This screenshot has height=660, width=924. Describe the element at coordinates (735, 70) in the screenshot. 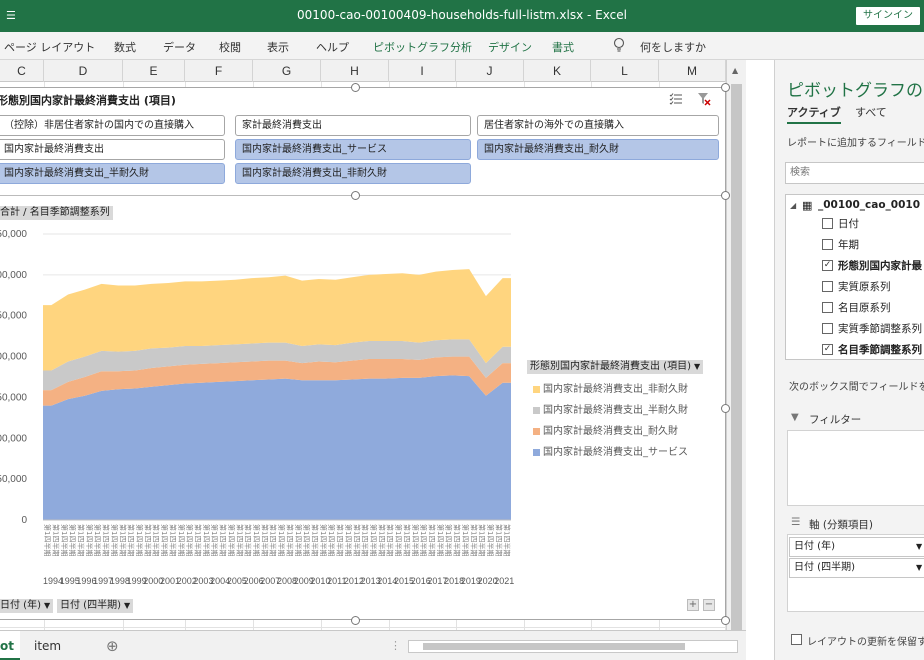

I see `scroll-up-icon: ▲` at that location.